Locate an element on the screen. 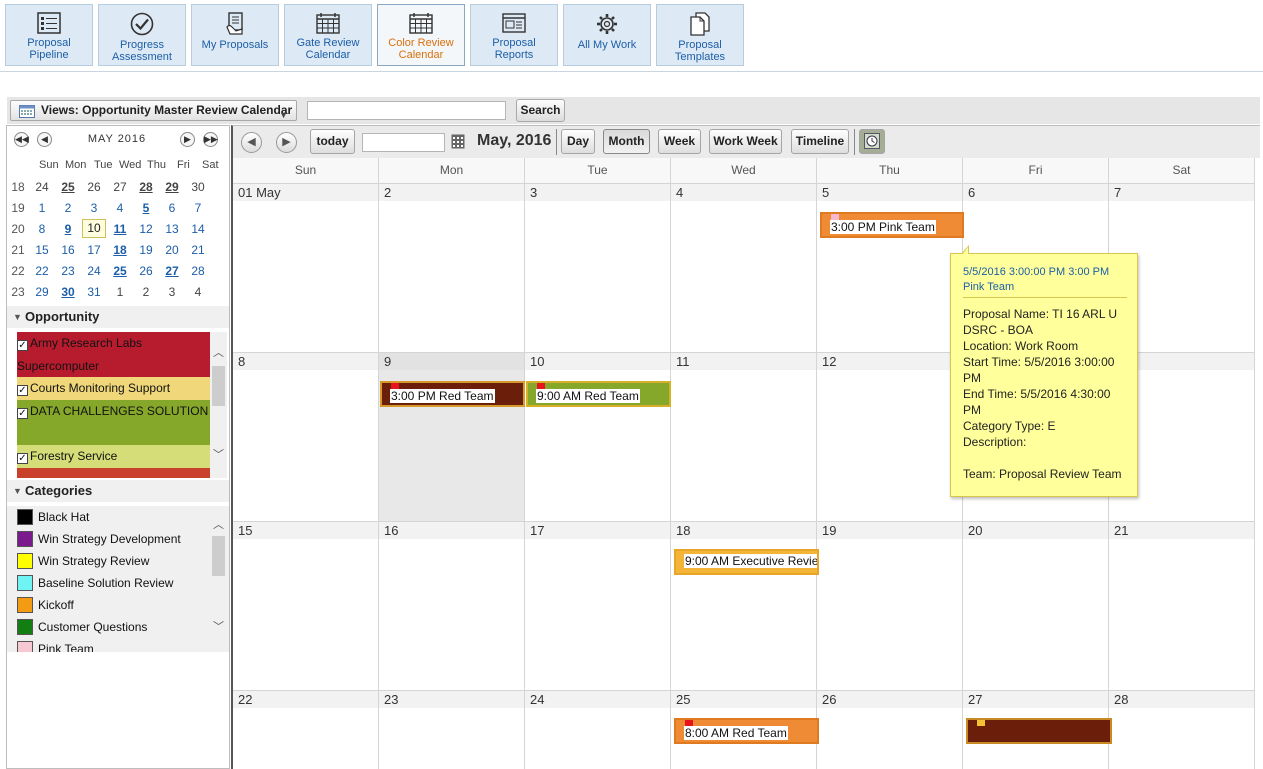  mini-day: 30 is located at coordinates (198, 186).